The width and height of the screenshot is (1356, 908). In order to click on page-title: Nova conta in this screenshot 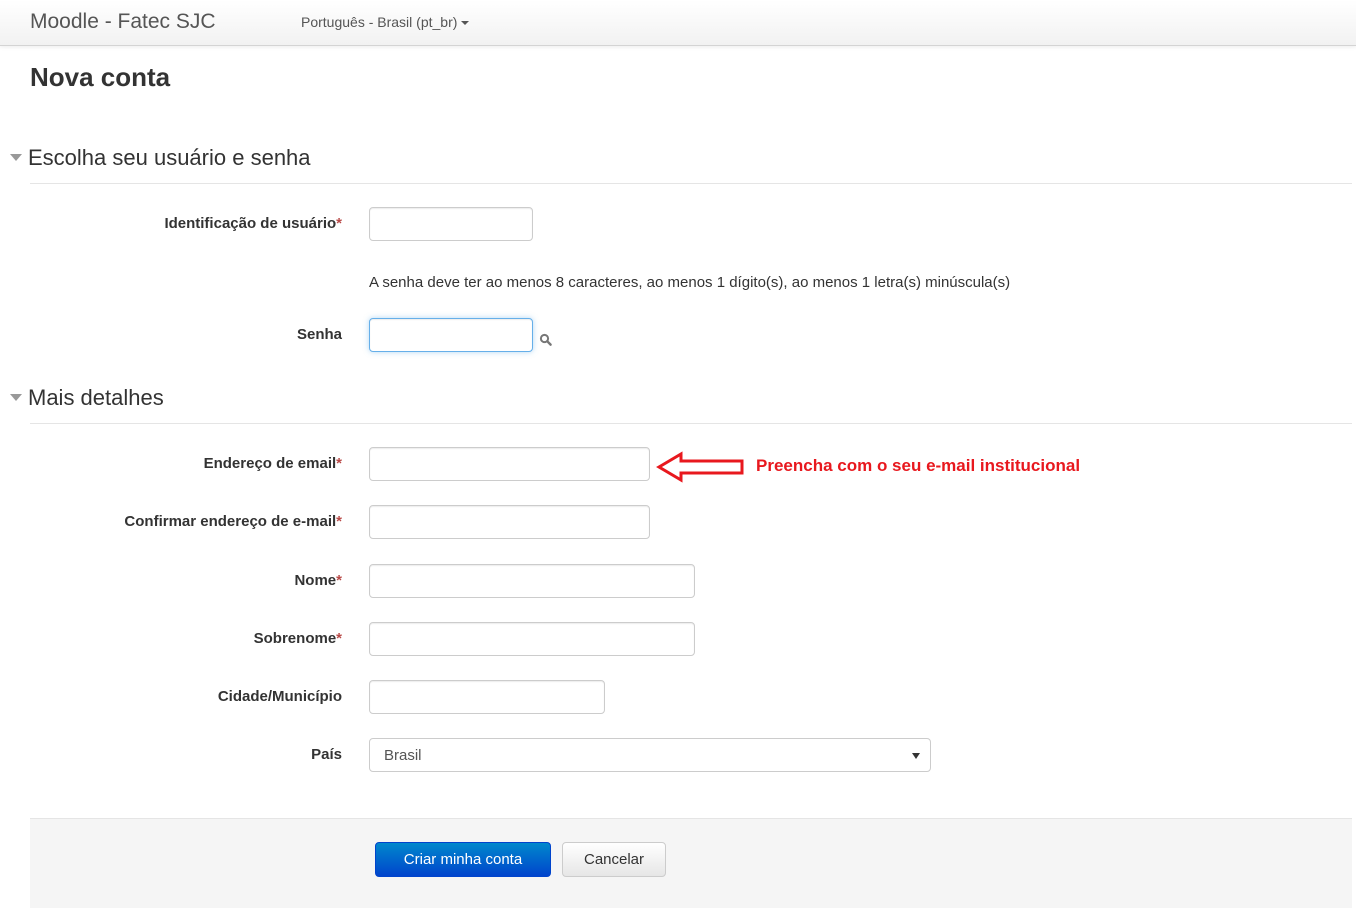, I will do `click(100, 77)`.